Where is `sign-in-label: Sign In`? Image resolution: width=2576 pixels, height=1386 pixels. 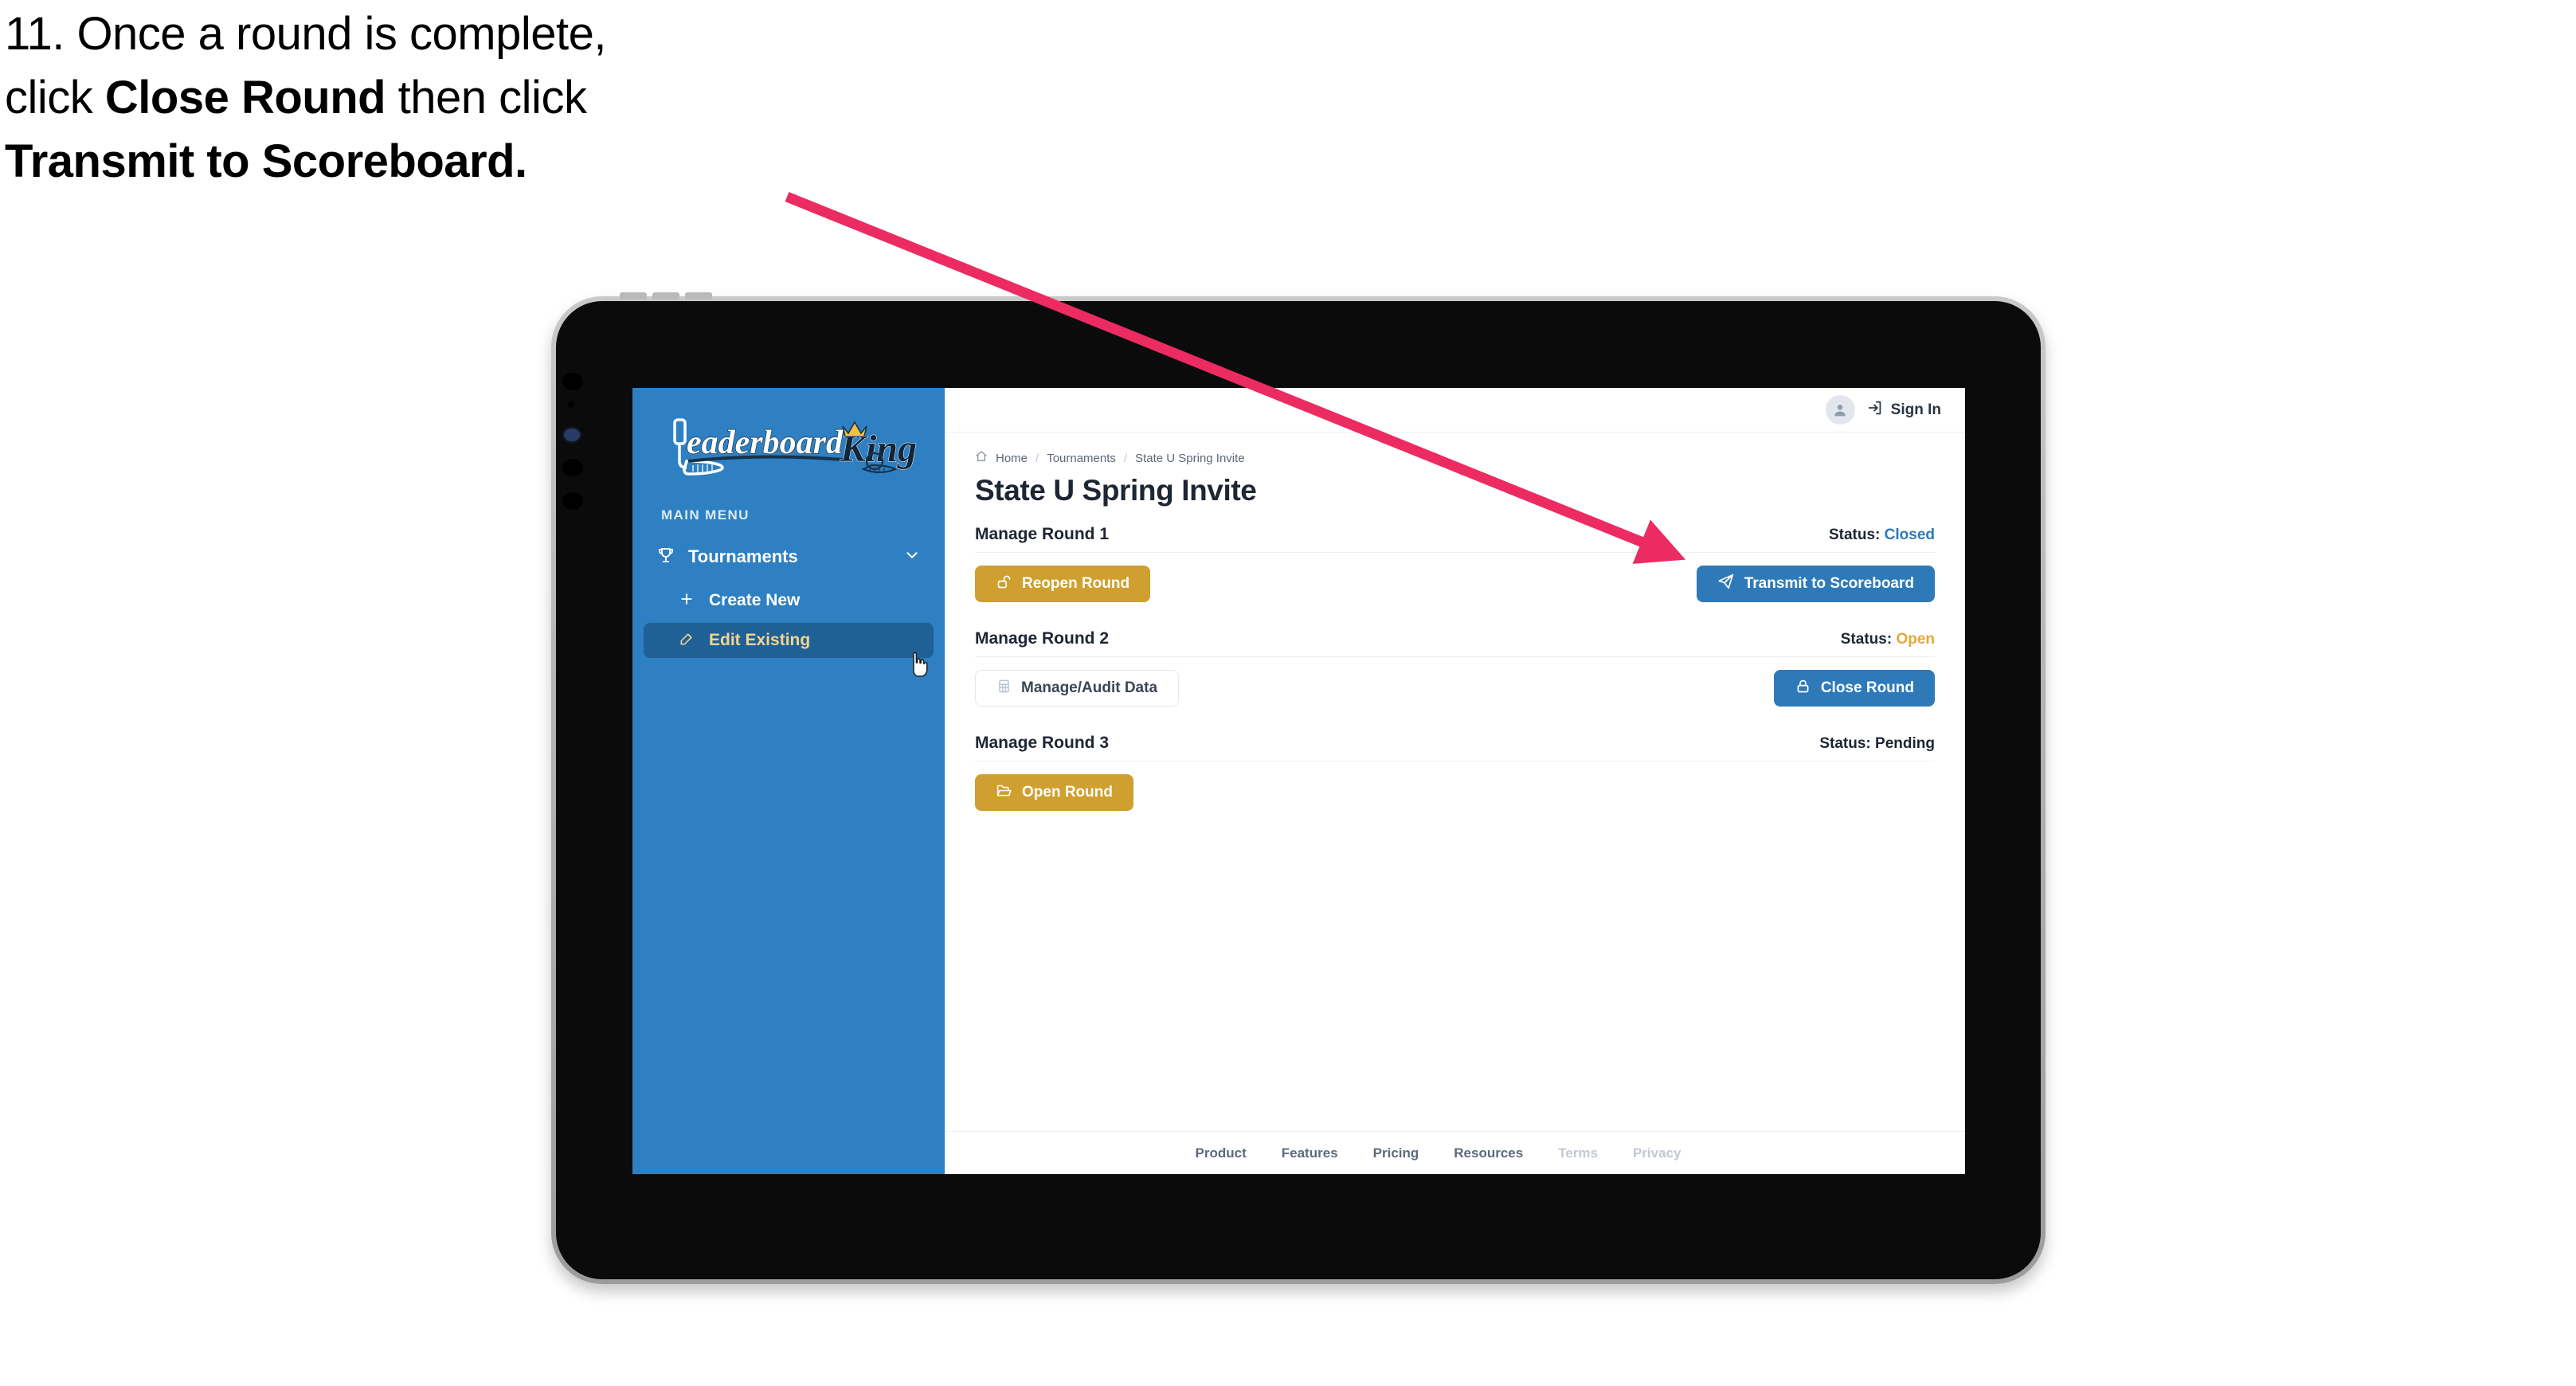
sign-in-label: Sign In is located at coordinates (1915, 409).